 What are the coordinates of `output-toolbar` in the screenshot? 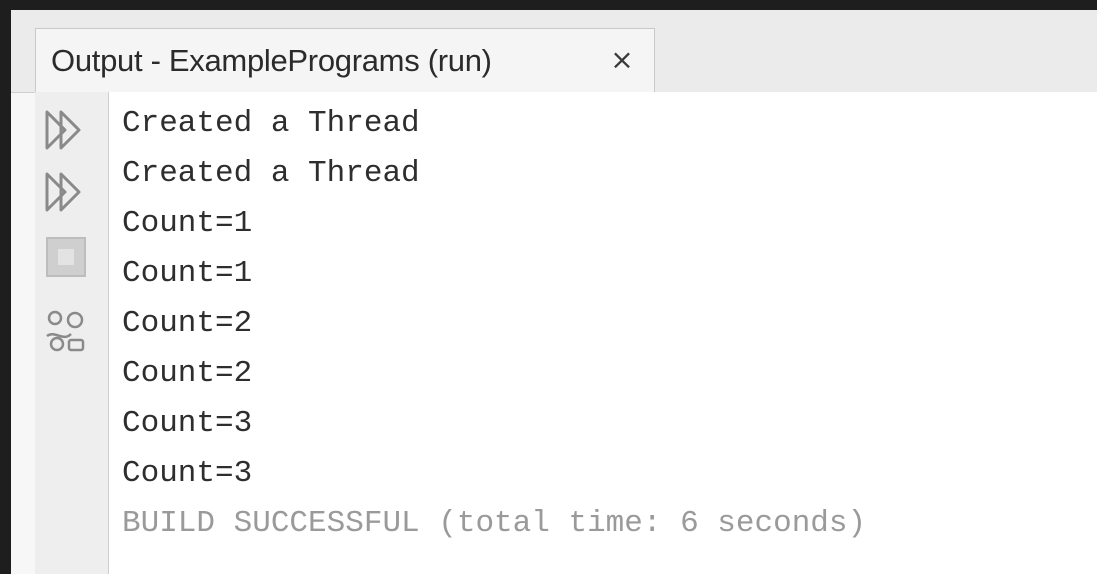 It's located at (72, 333).